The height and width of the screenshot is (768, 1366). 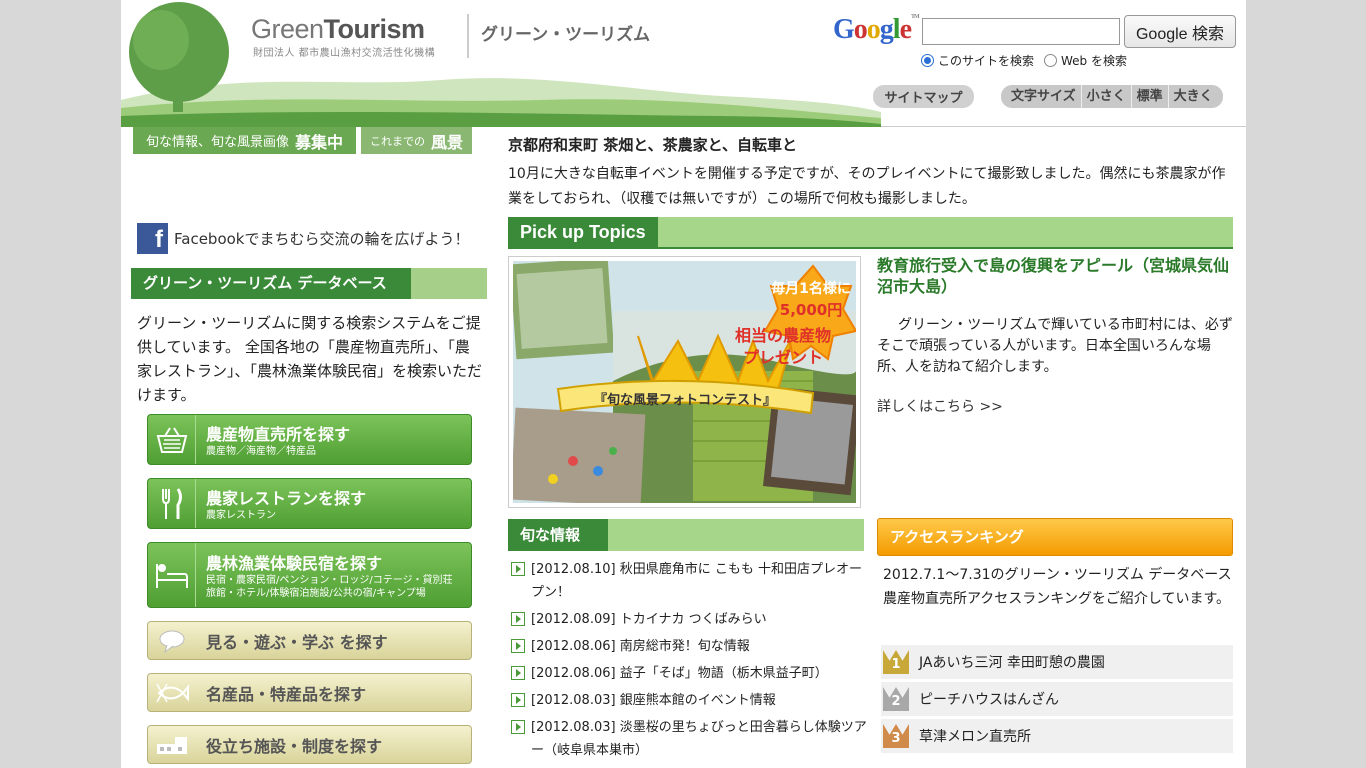 What do you see at coordinates (896, 662) in the screenshot?
I see `crown-gold-icon: 1` at bounding box center [896, 662].